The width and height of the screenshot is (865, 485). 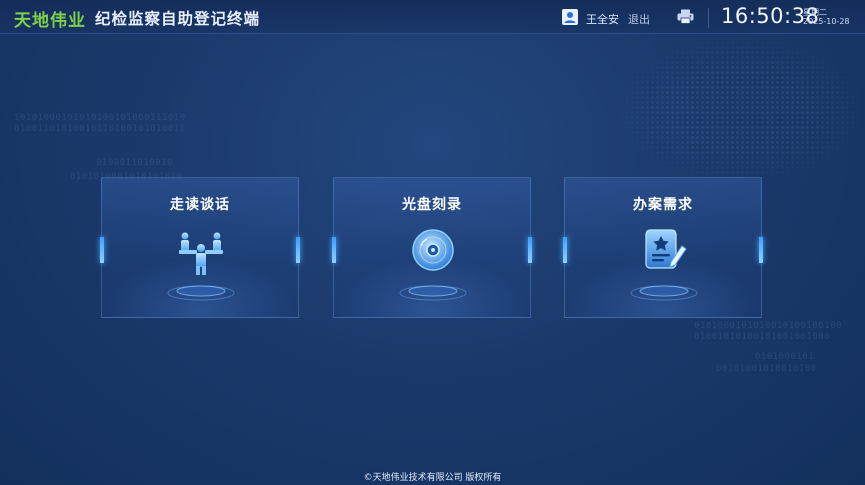 I want to click on binary-decoration: 10101000101010100101000111010, so click(x=100, y=118).